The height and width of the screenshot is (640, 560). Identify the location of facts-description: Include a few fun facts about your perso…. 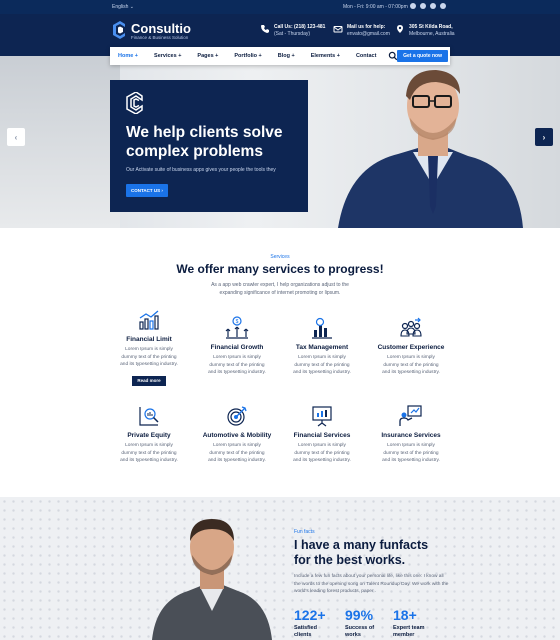
(371, 584).